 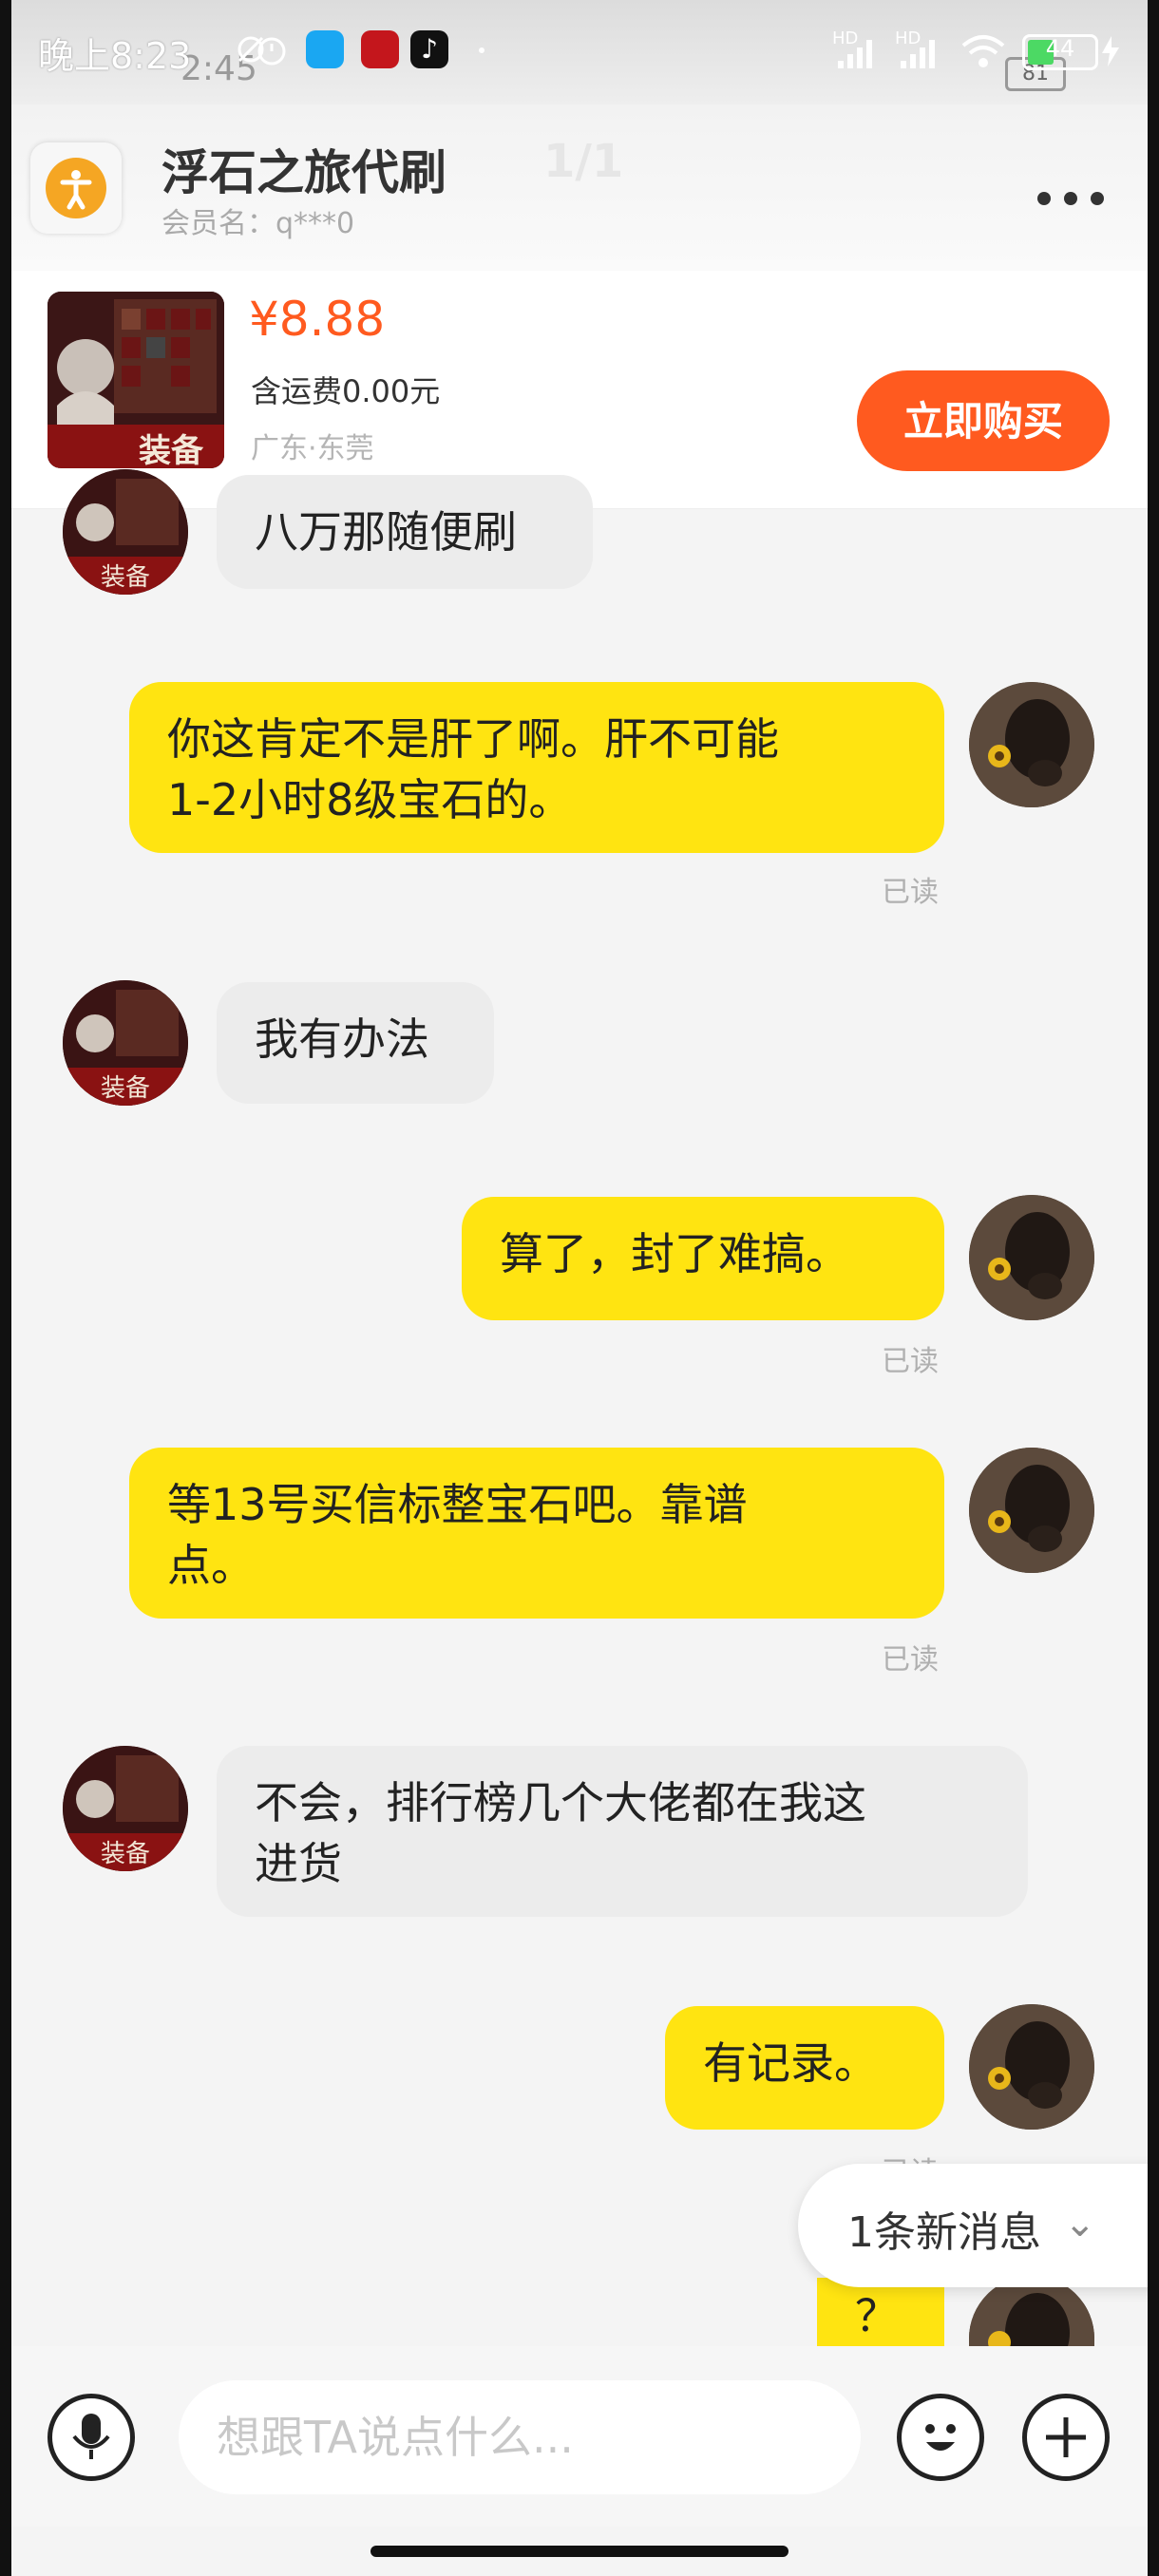 I want to click on product-card: 装备 ¥8.88 含运费0.00元 广东·东莞 立即购买, so click(x=579, y=390).